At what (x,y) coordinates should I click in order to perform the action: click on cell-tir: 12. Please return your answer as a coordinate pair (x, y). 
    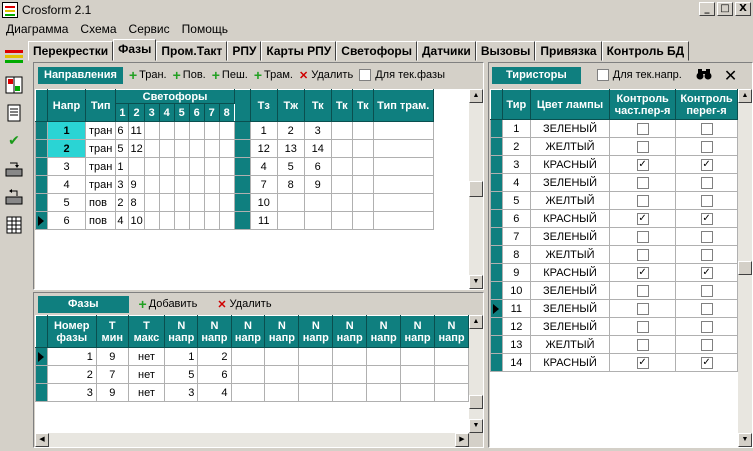
    Looking at the image, I should click on (516, 326).